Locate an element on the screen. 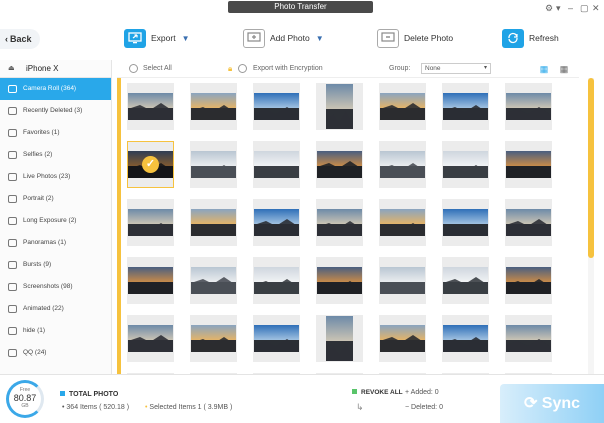  sidebar-item-label: Panoramas (1) is located at coordinates (44, 242).